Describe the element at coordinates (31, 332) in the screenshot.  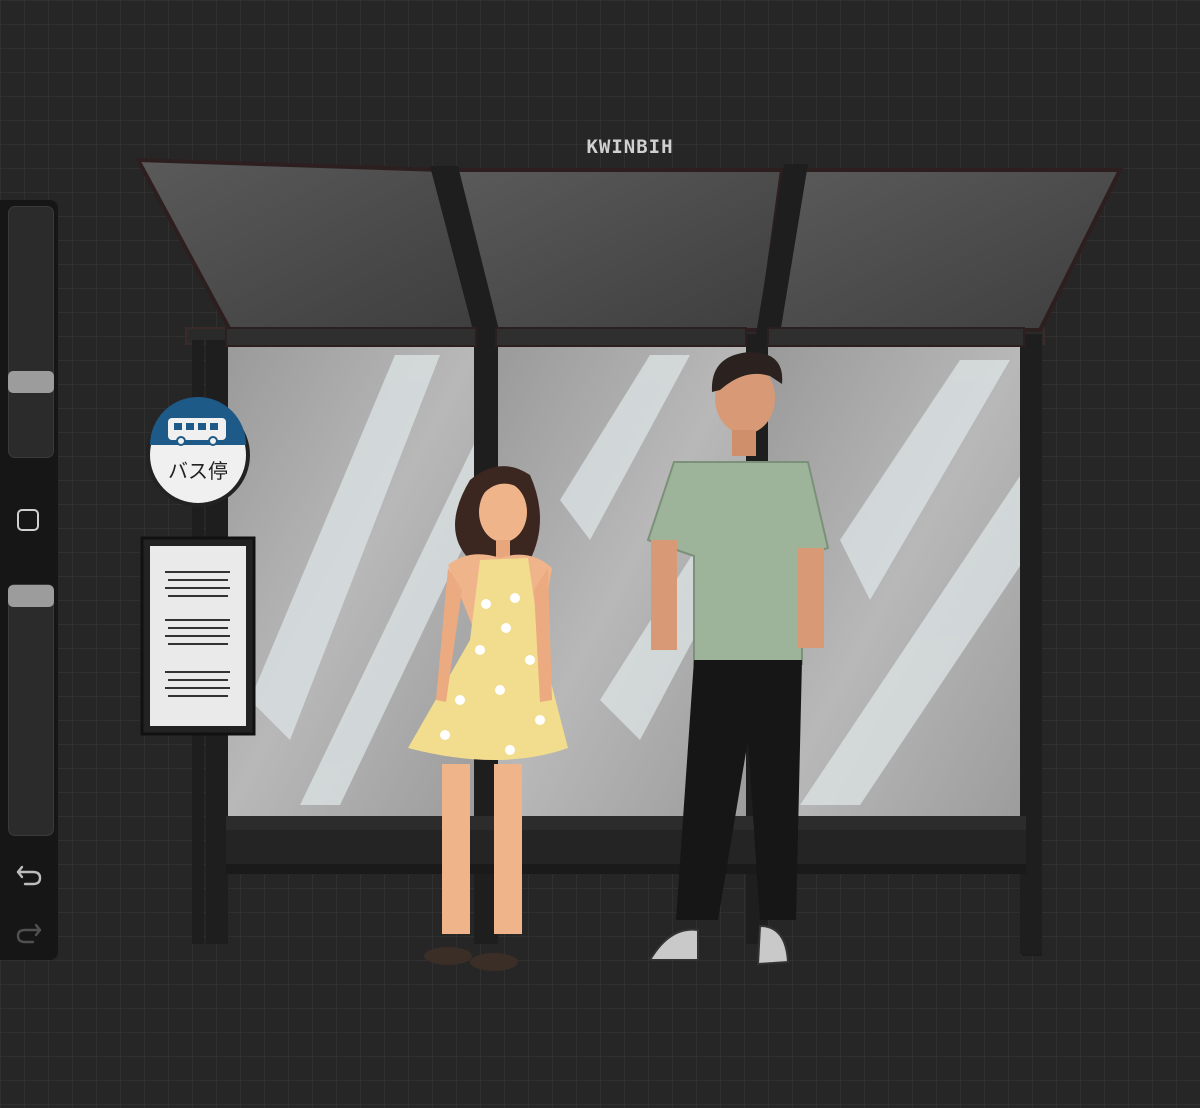
I see `brush-size-slider` at that location.